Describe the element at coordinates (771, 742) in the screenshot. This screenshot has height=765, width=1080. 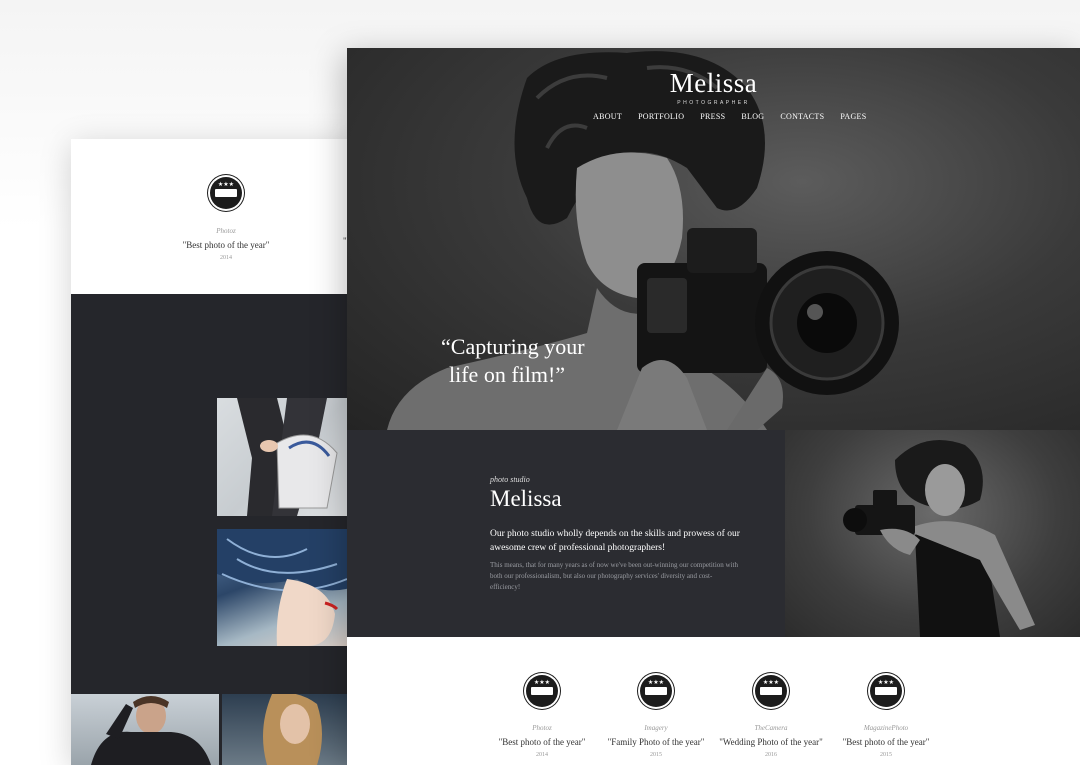
I see `award-title: "Wedding Photo of the year"` at that location.